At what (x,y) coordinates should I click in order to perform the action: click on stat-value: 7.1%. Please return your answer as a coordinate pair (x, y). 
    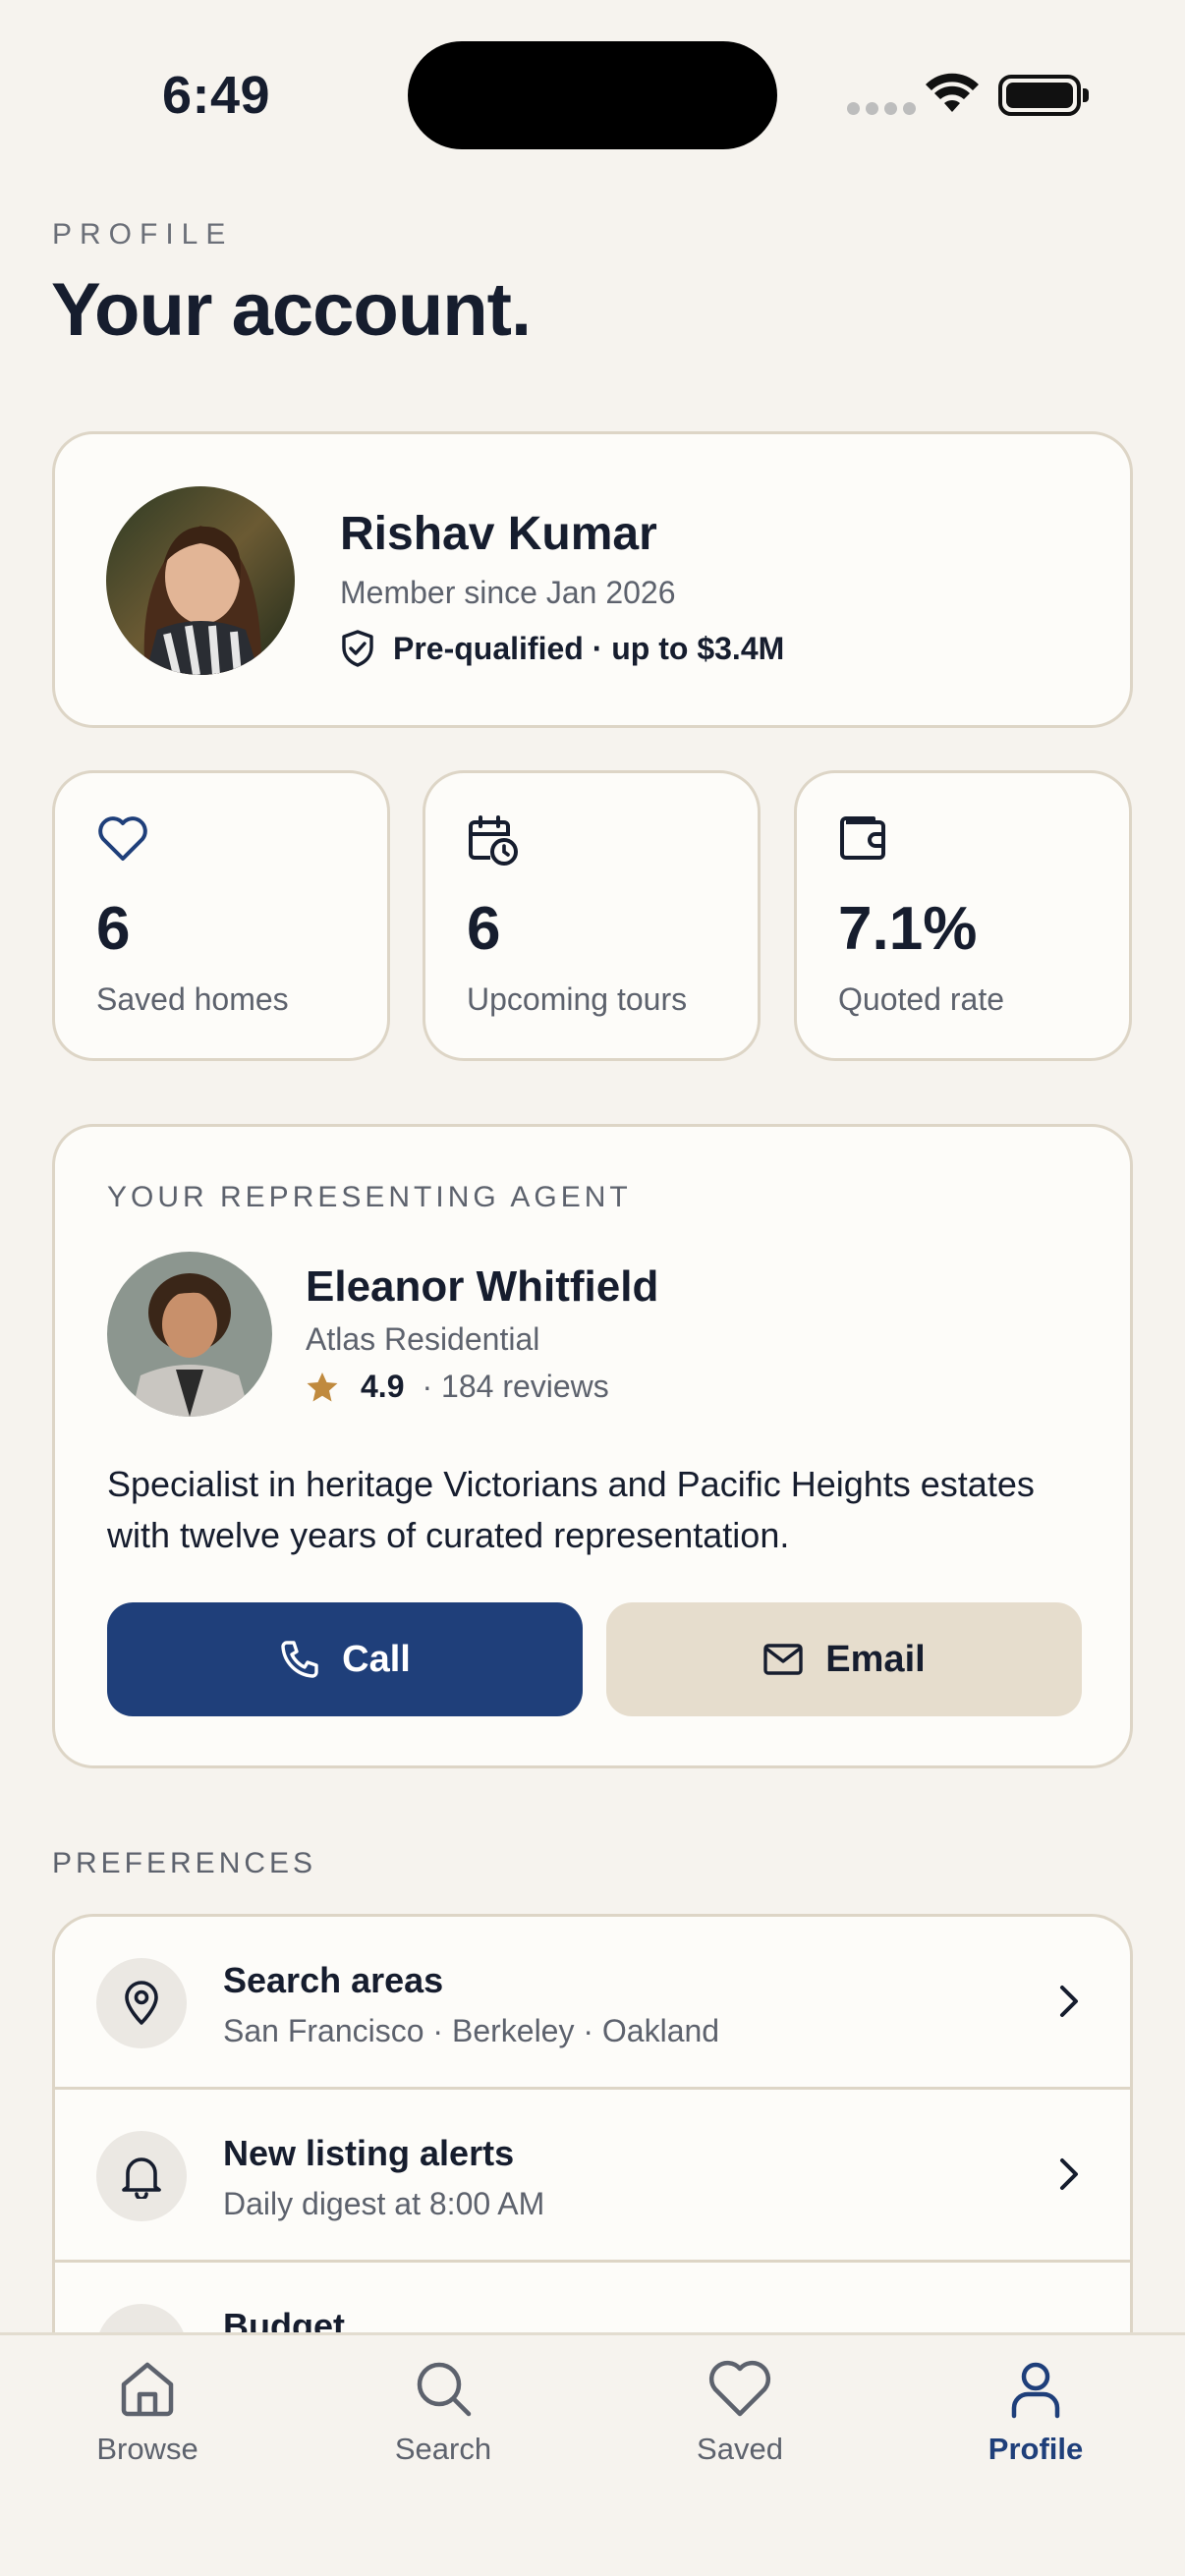
    Looking at the image, I should click on (908, 929).